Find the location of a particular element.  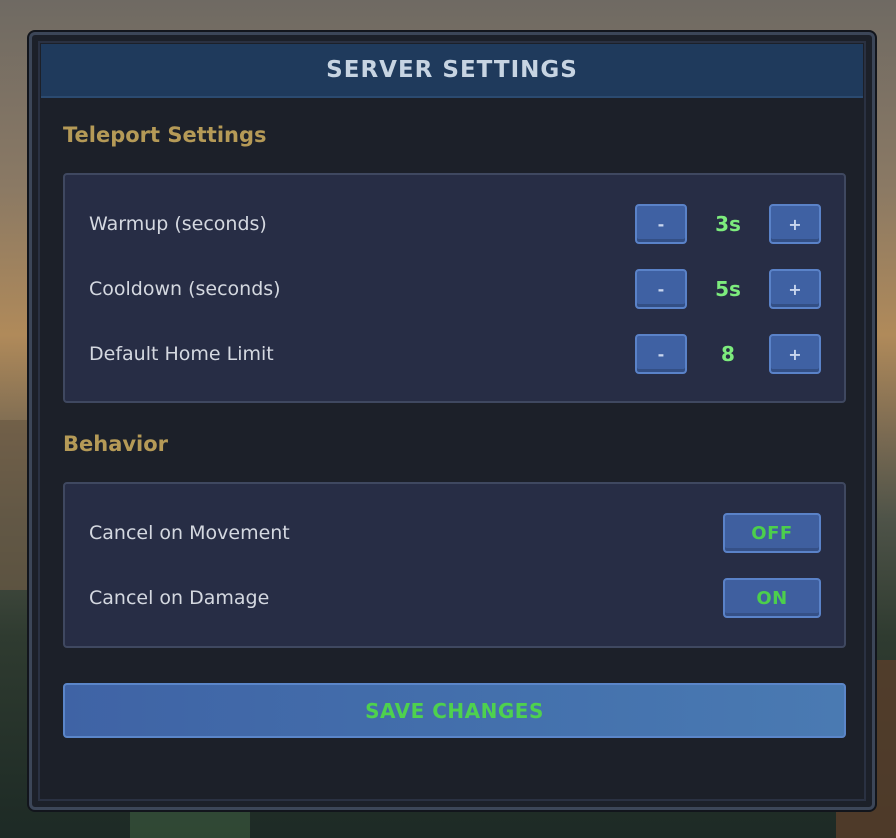

cancel-damage-label: Cancel on Damage is located at coordinates (179, 598).